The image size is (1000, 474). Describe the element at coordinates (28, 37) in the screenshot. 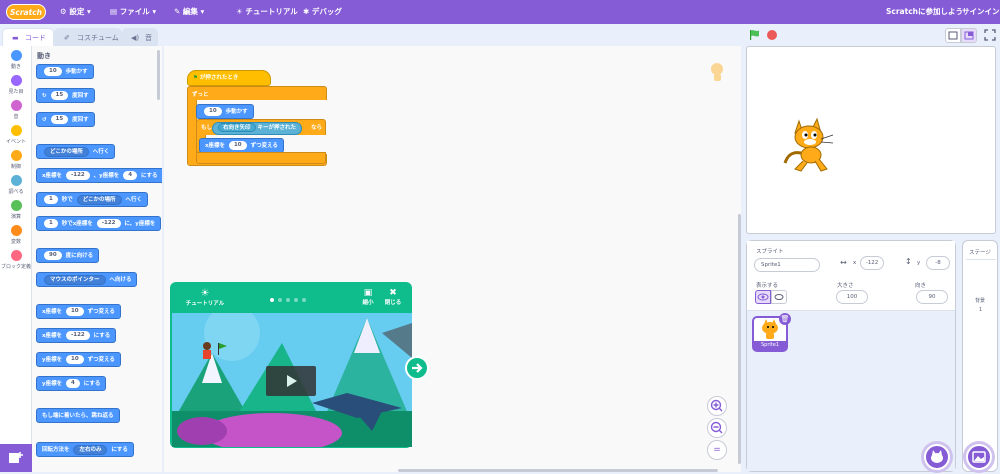

I see `tab-code: ▬ コード` at that location.